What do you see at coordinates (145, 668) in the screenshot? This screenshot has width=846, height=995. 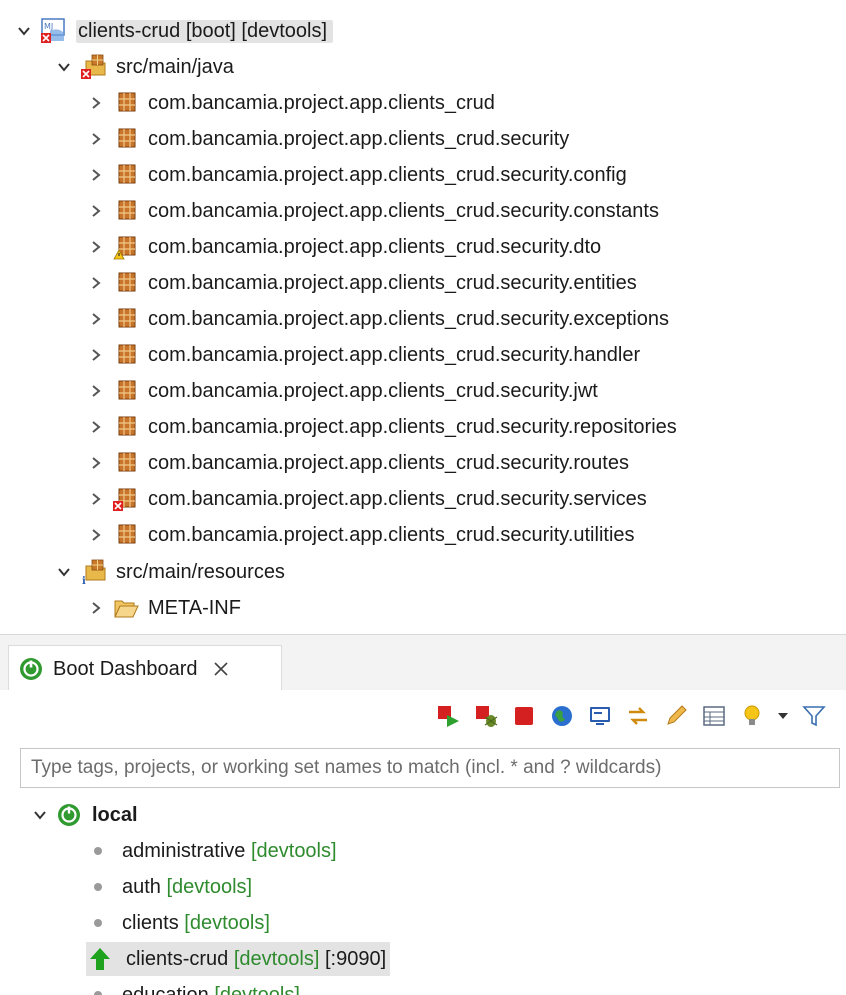 I see `tab-boot-dashboard: Boot Dashboard` at bounding box center [145, 668].